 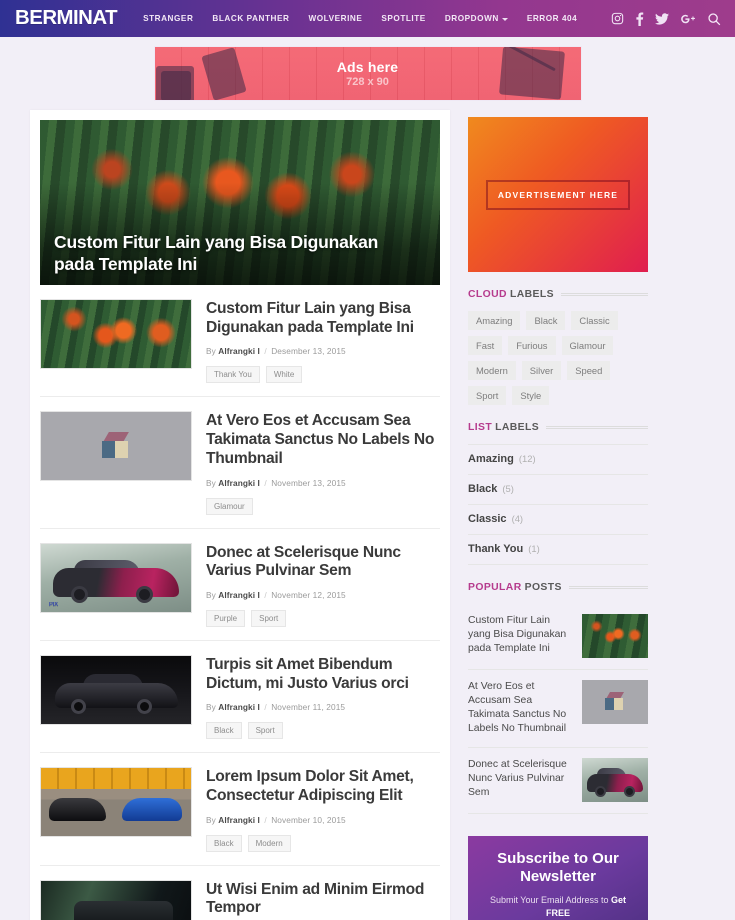 I want to click on post-tag: Purple, so click(x=226, y=618).